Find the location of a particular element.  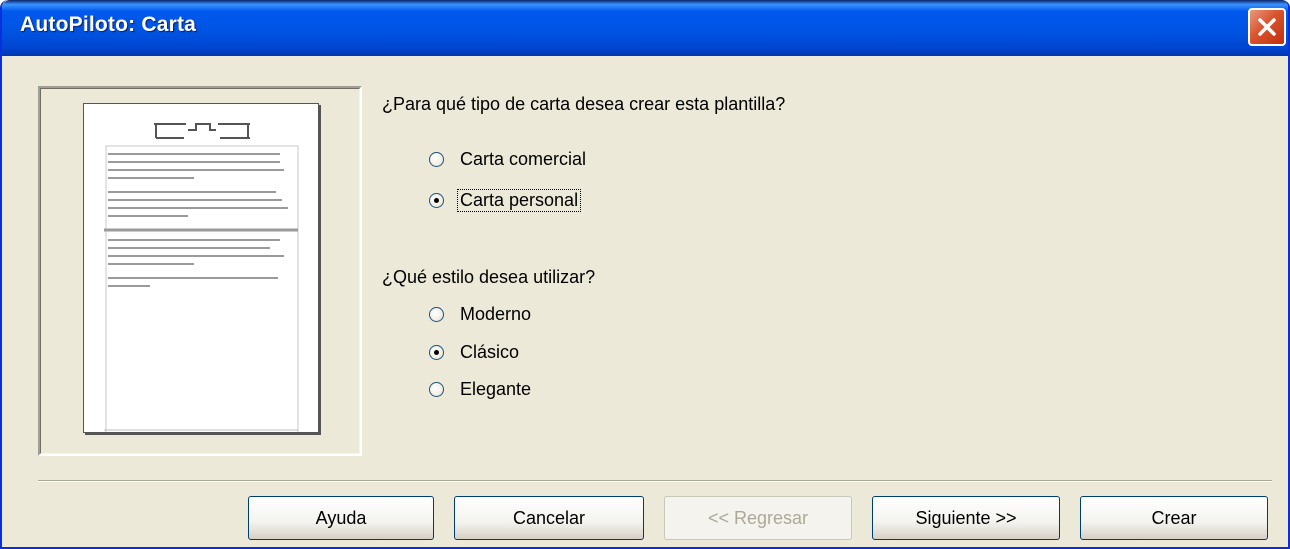

title-bar: AutoPiloto: Carta is located at coordinates (645, 28).